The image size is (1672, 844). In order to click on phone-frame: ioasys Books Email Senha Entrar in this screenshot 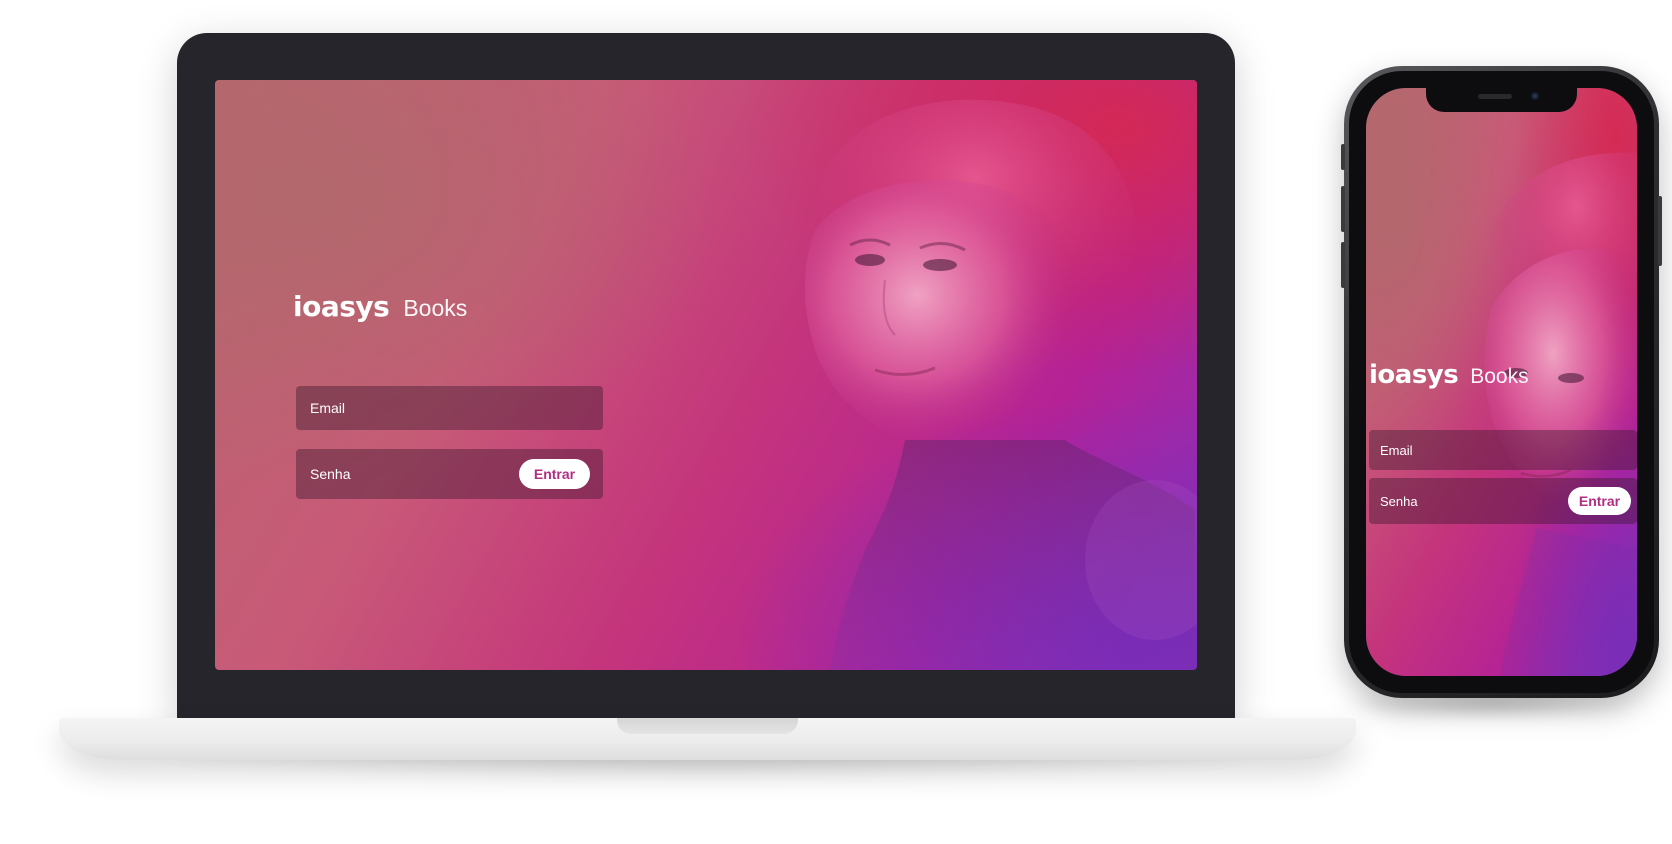, I will do `click(1501, 382)`.